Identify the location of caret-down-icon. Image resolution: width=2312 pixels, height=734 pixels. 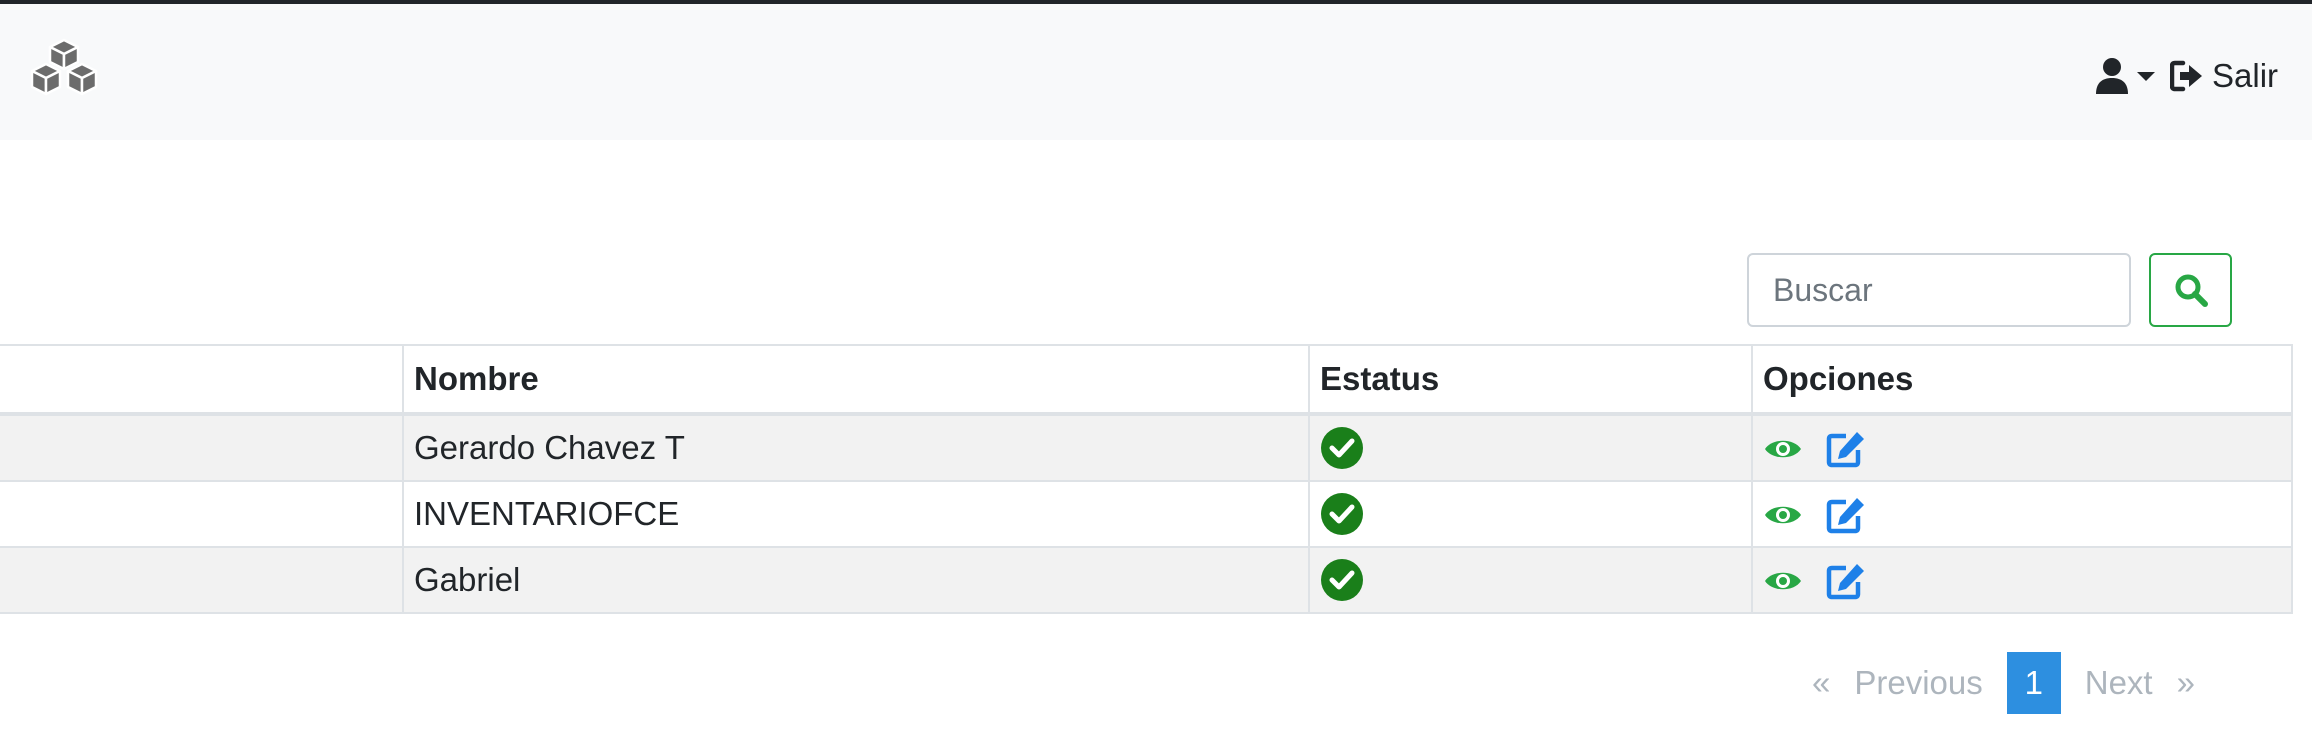
(2146, 76).